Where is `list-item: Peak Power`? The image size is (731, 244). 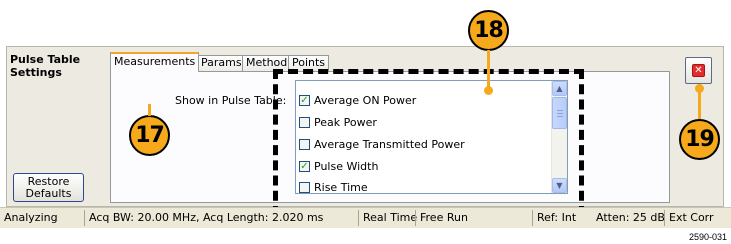 list-item: Peak Power is located at coordinates (338, 122).